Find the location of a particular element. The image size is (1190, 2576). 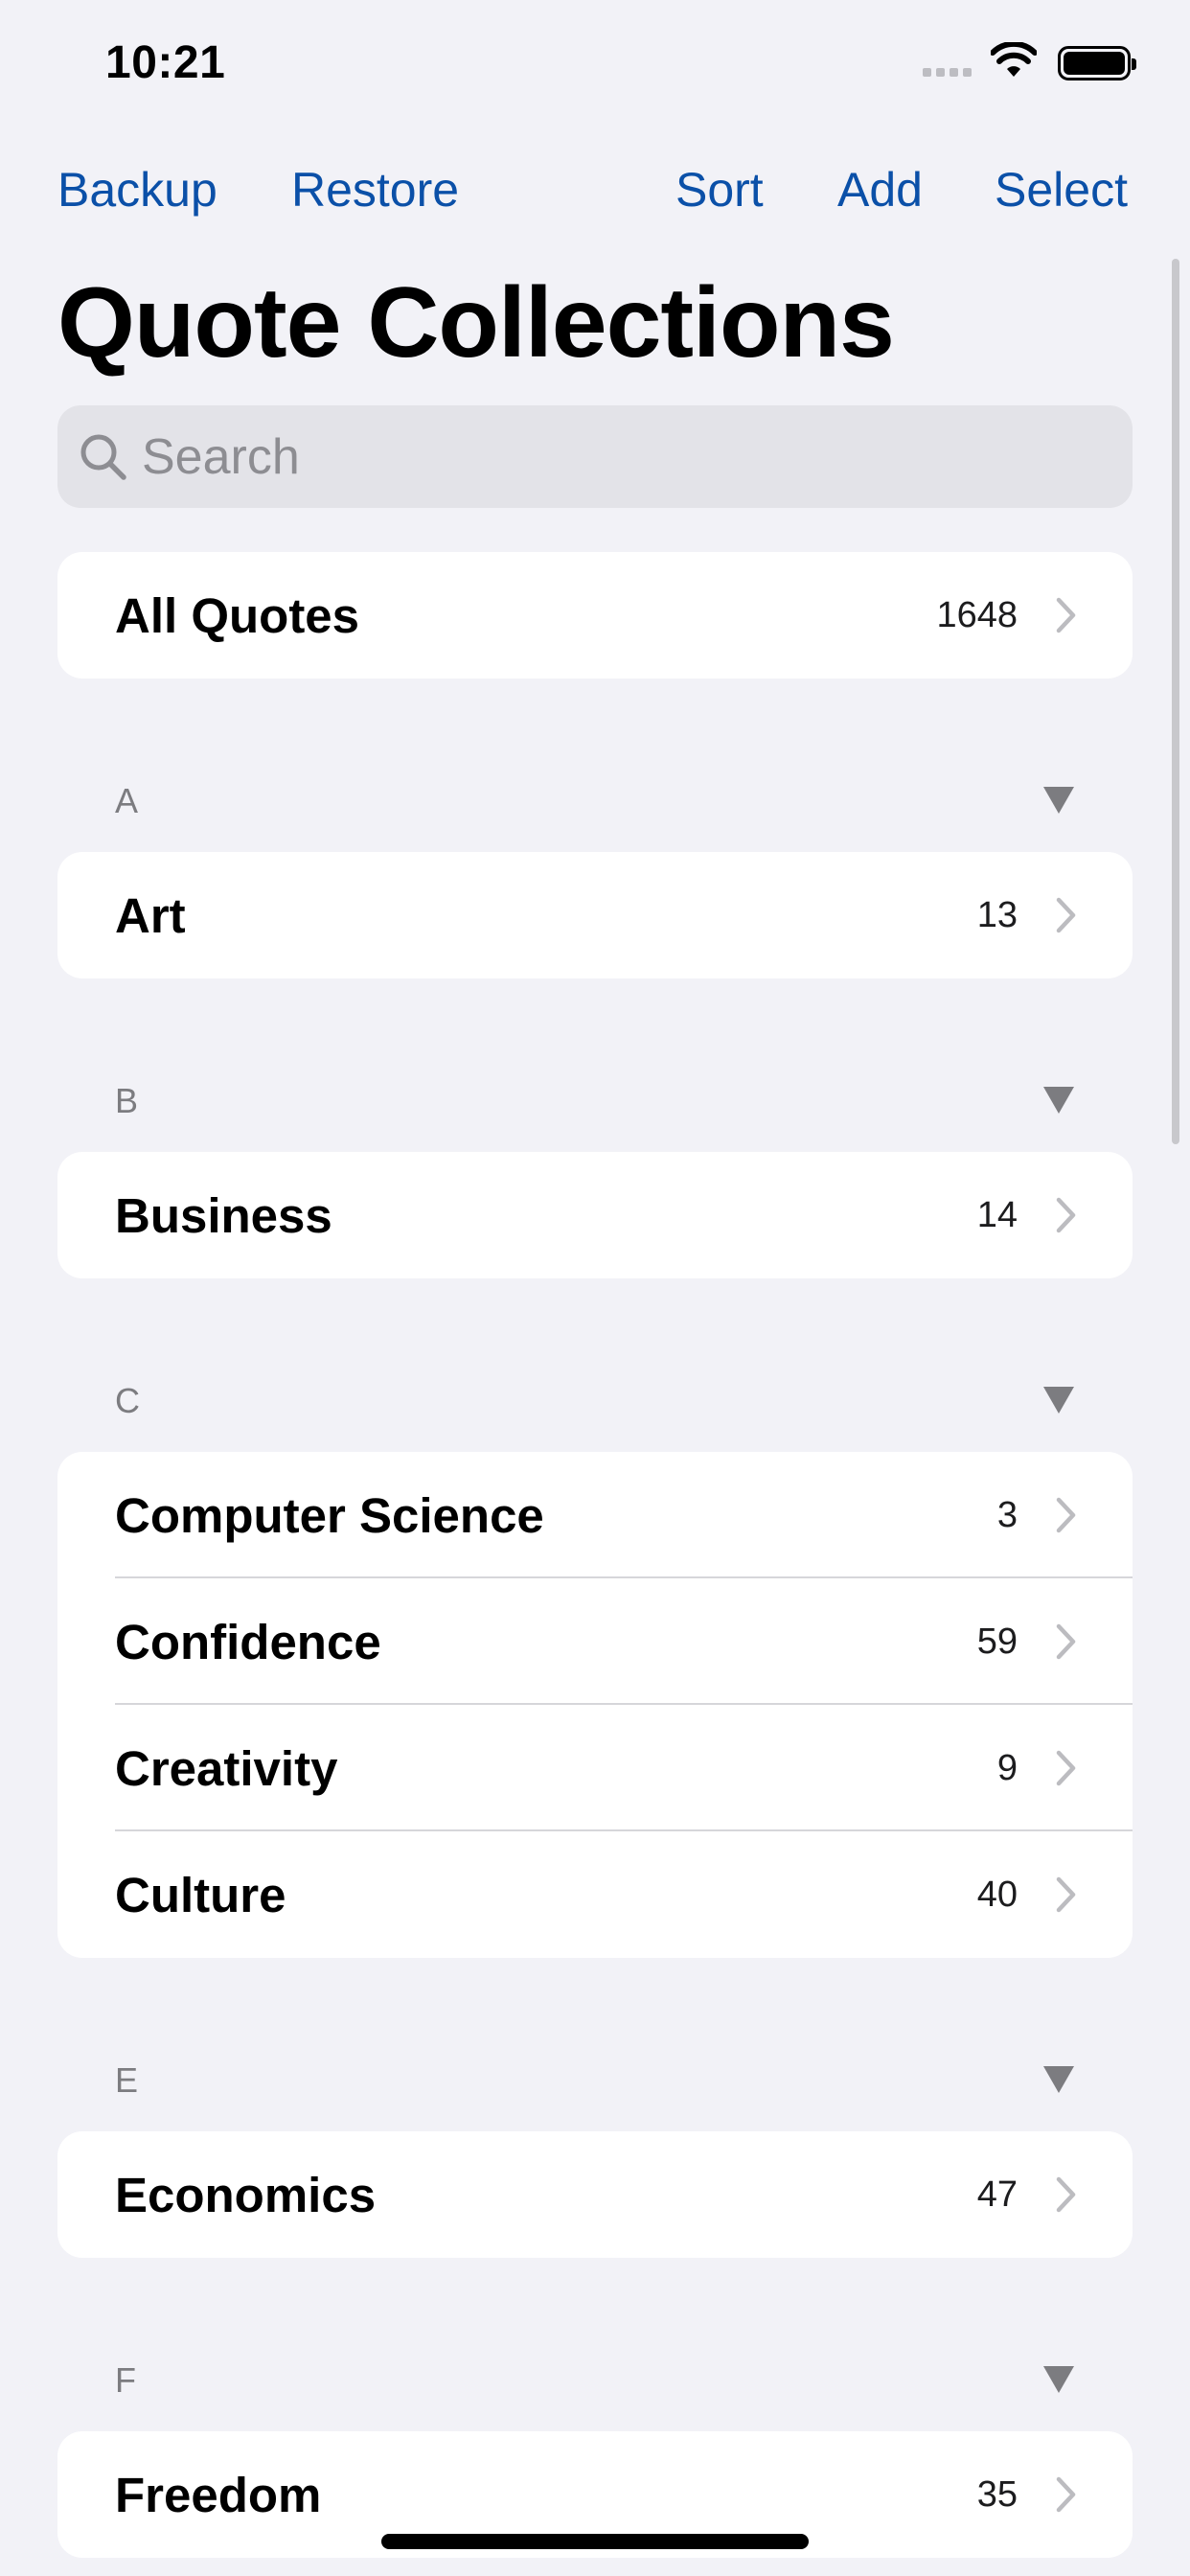

add-button: Add is located at coordinates (880, 189).